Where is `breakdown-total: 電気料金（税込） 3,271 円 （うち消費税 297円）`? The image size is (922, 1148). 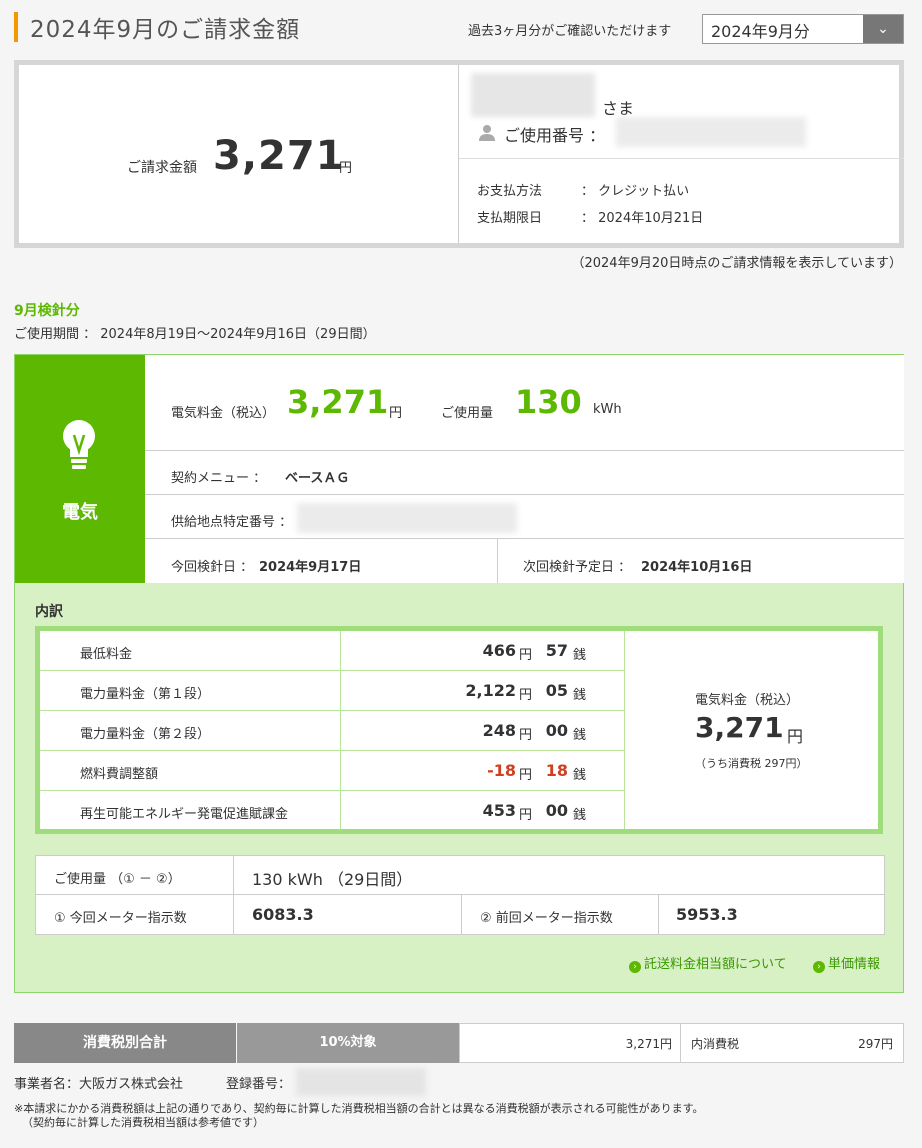
breakdown-total: 電気料金（税込） 3,271 円 （うち消費税 297円） is located at coordinates (751, 730).